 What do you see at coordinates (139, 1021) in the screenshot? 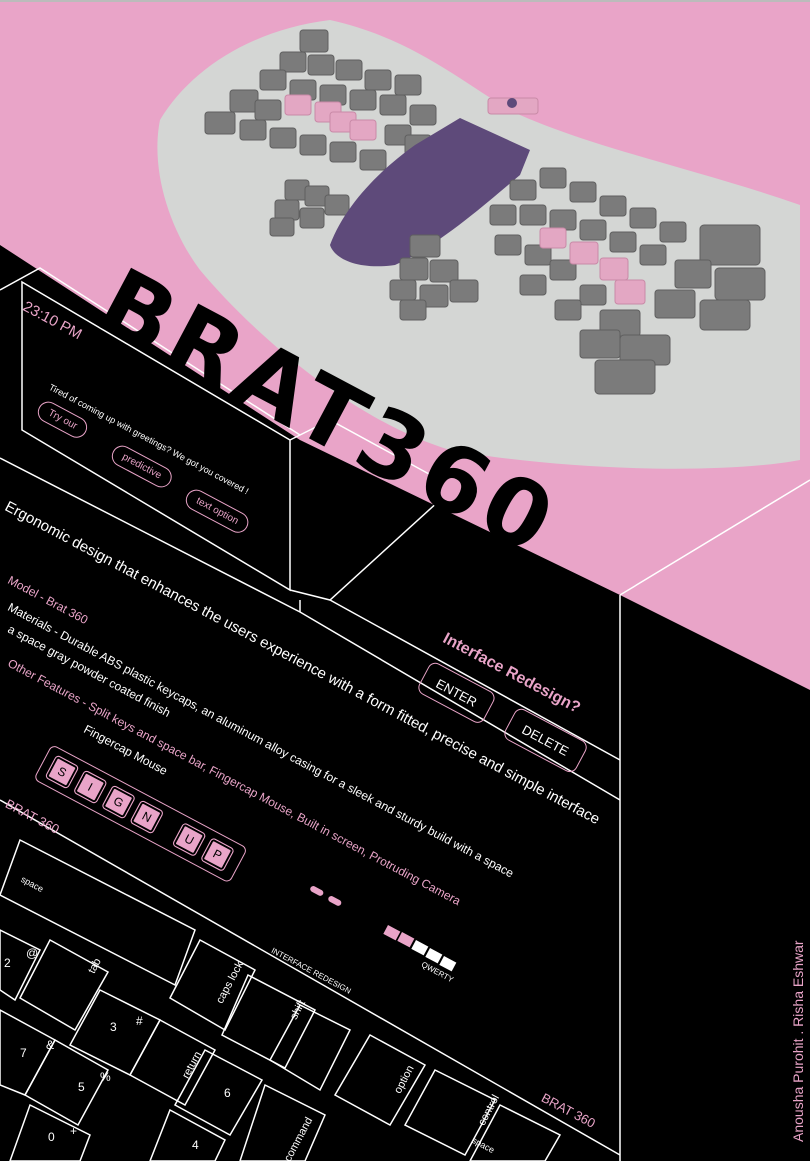
I see `key-hash-label: #` at bounding box center [139, 1021].